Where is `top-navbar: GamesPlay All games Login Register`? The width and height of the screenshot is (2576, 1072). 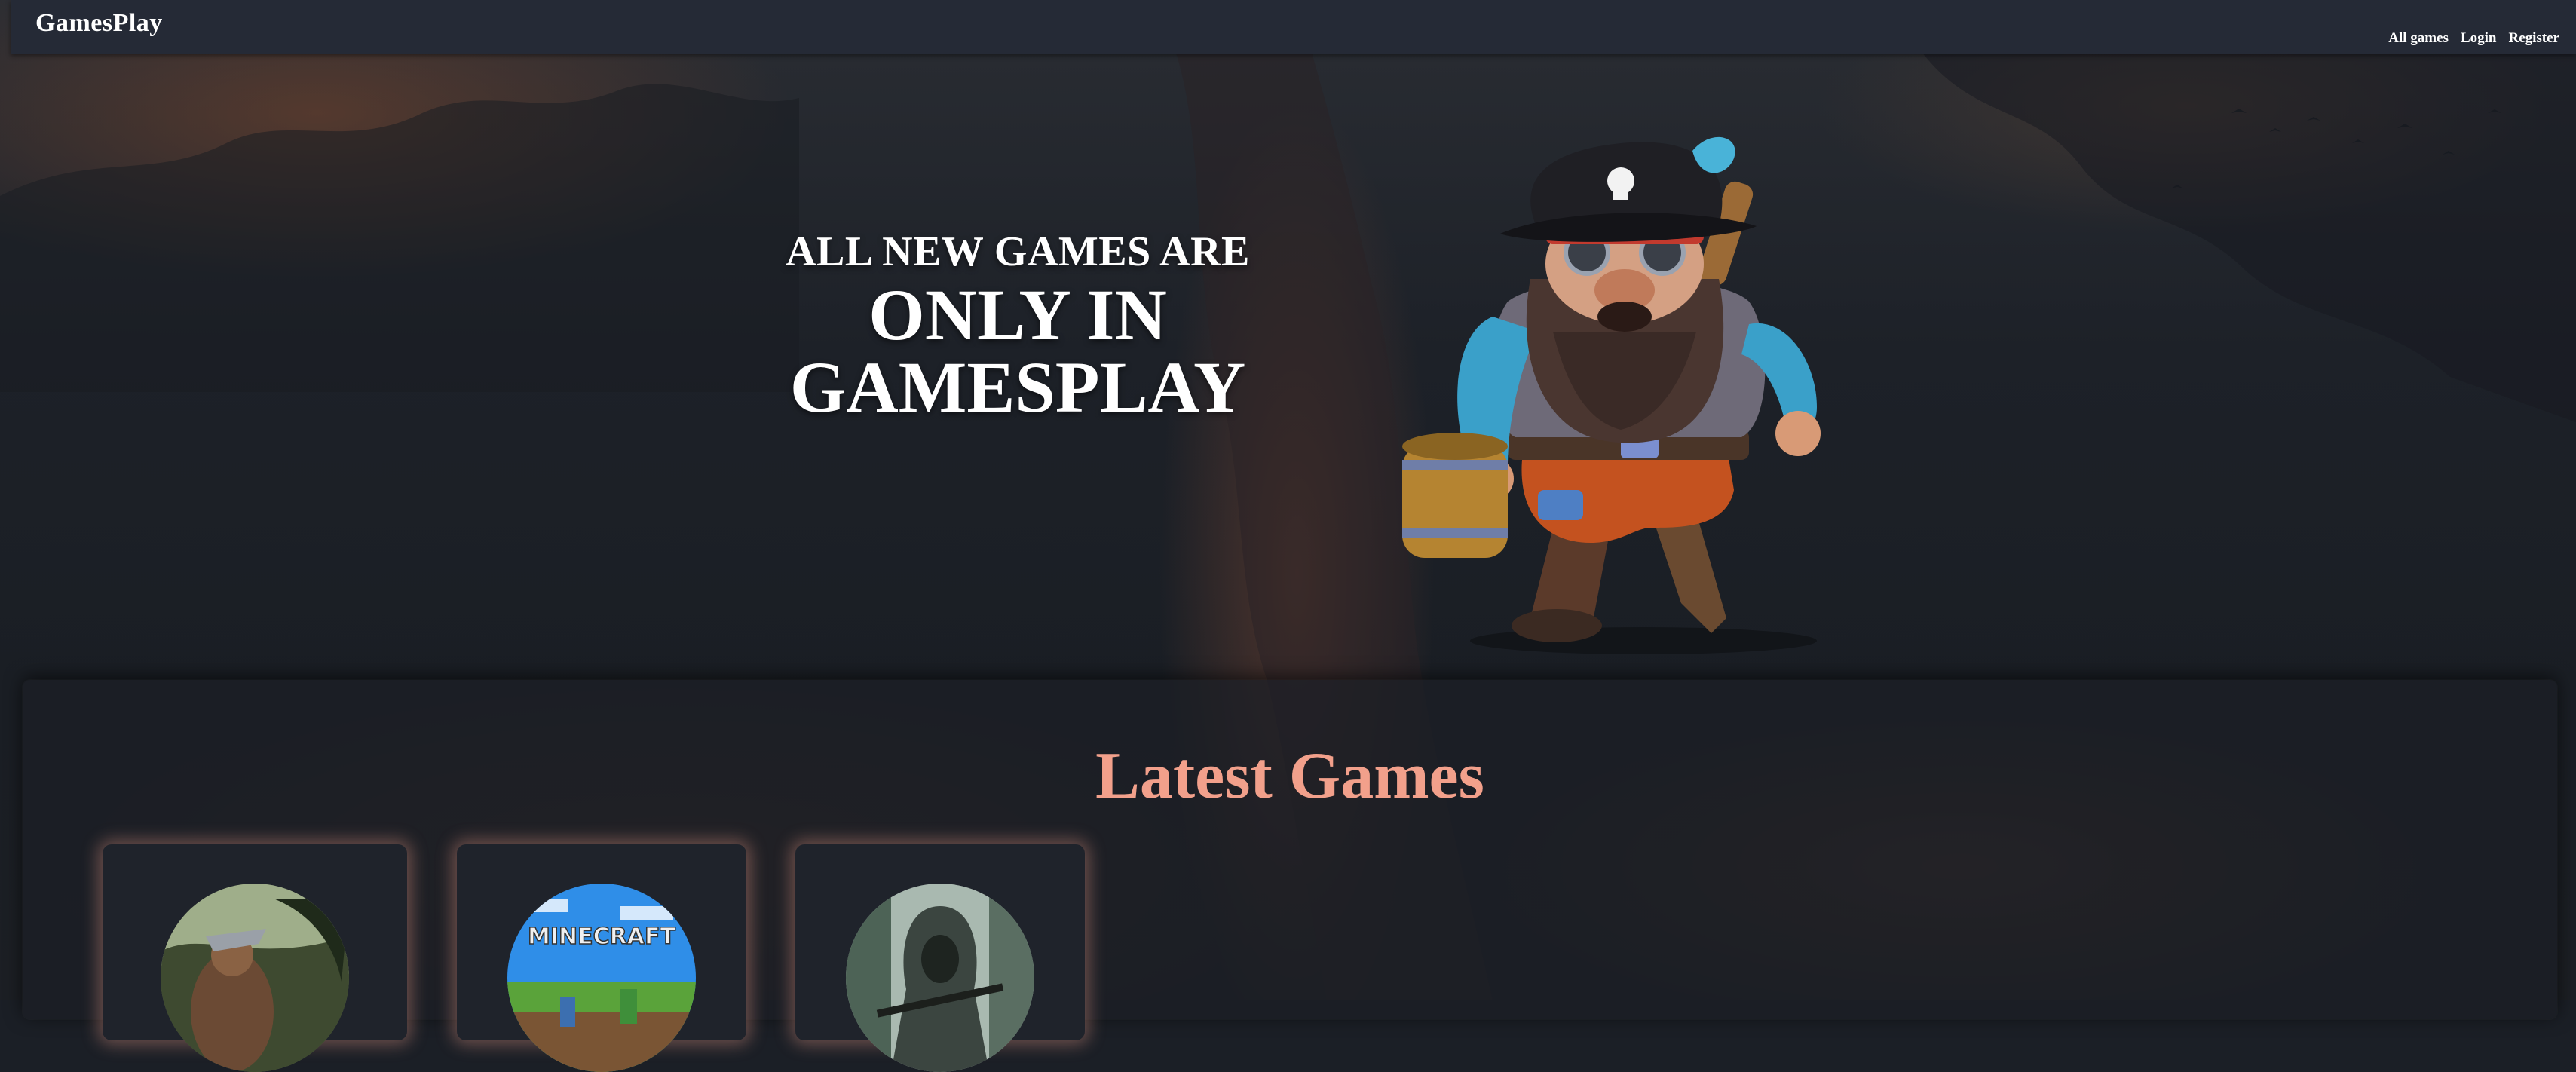 top-navbar: GamesPlay All games Login Register is located at coordinates (1293, 27).